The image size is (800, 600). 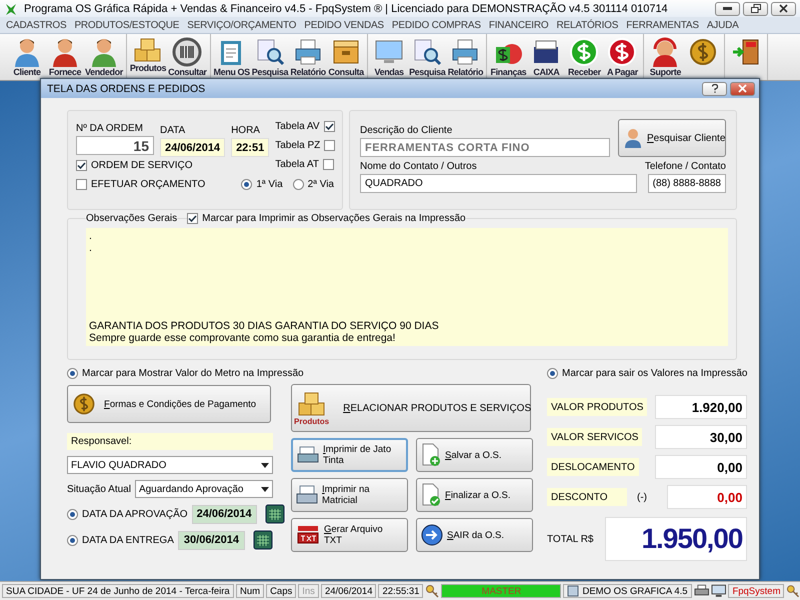 I want to click on minus-sign: (-), so click(x=642, y=497).